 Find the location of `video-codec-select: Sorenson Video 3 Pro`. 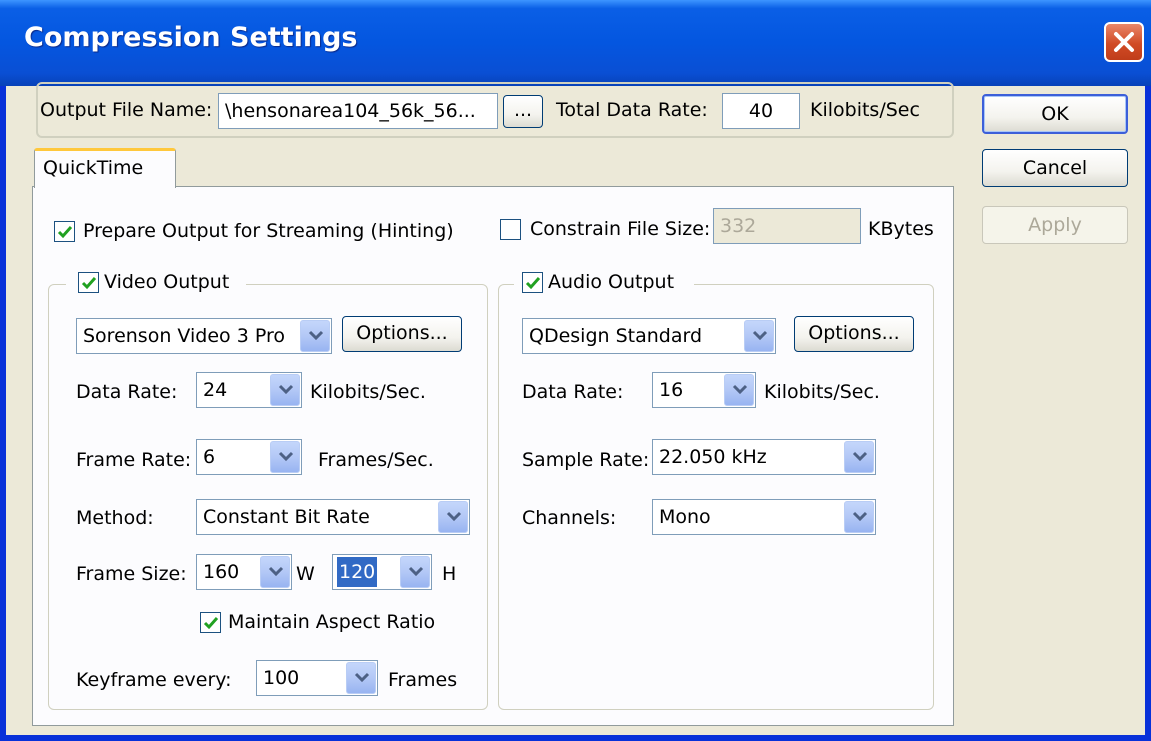

video-codec-select: Sorenson Video 3 Pro is located at coordinates (204, 336).